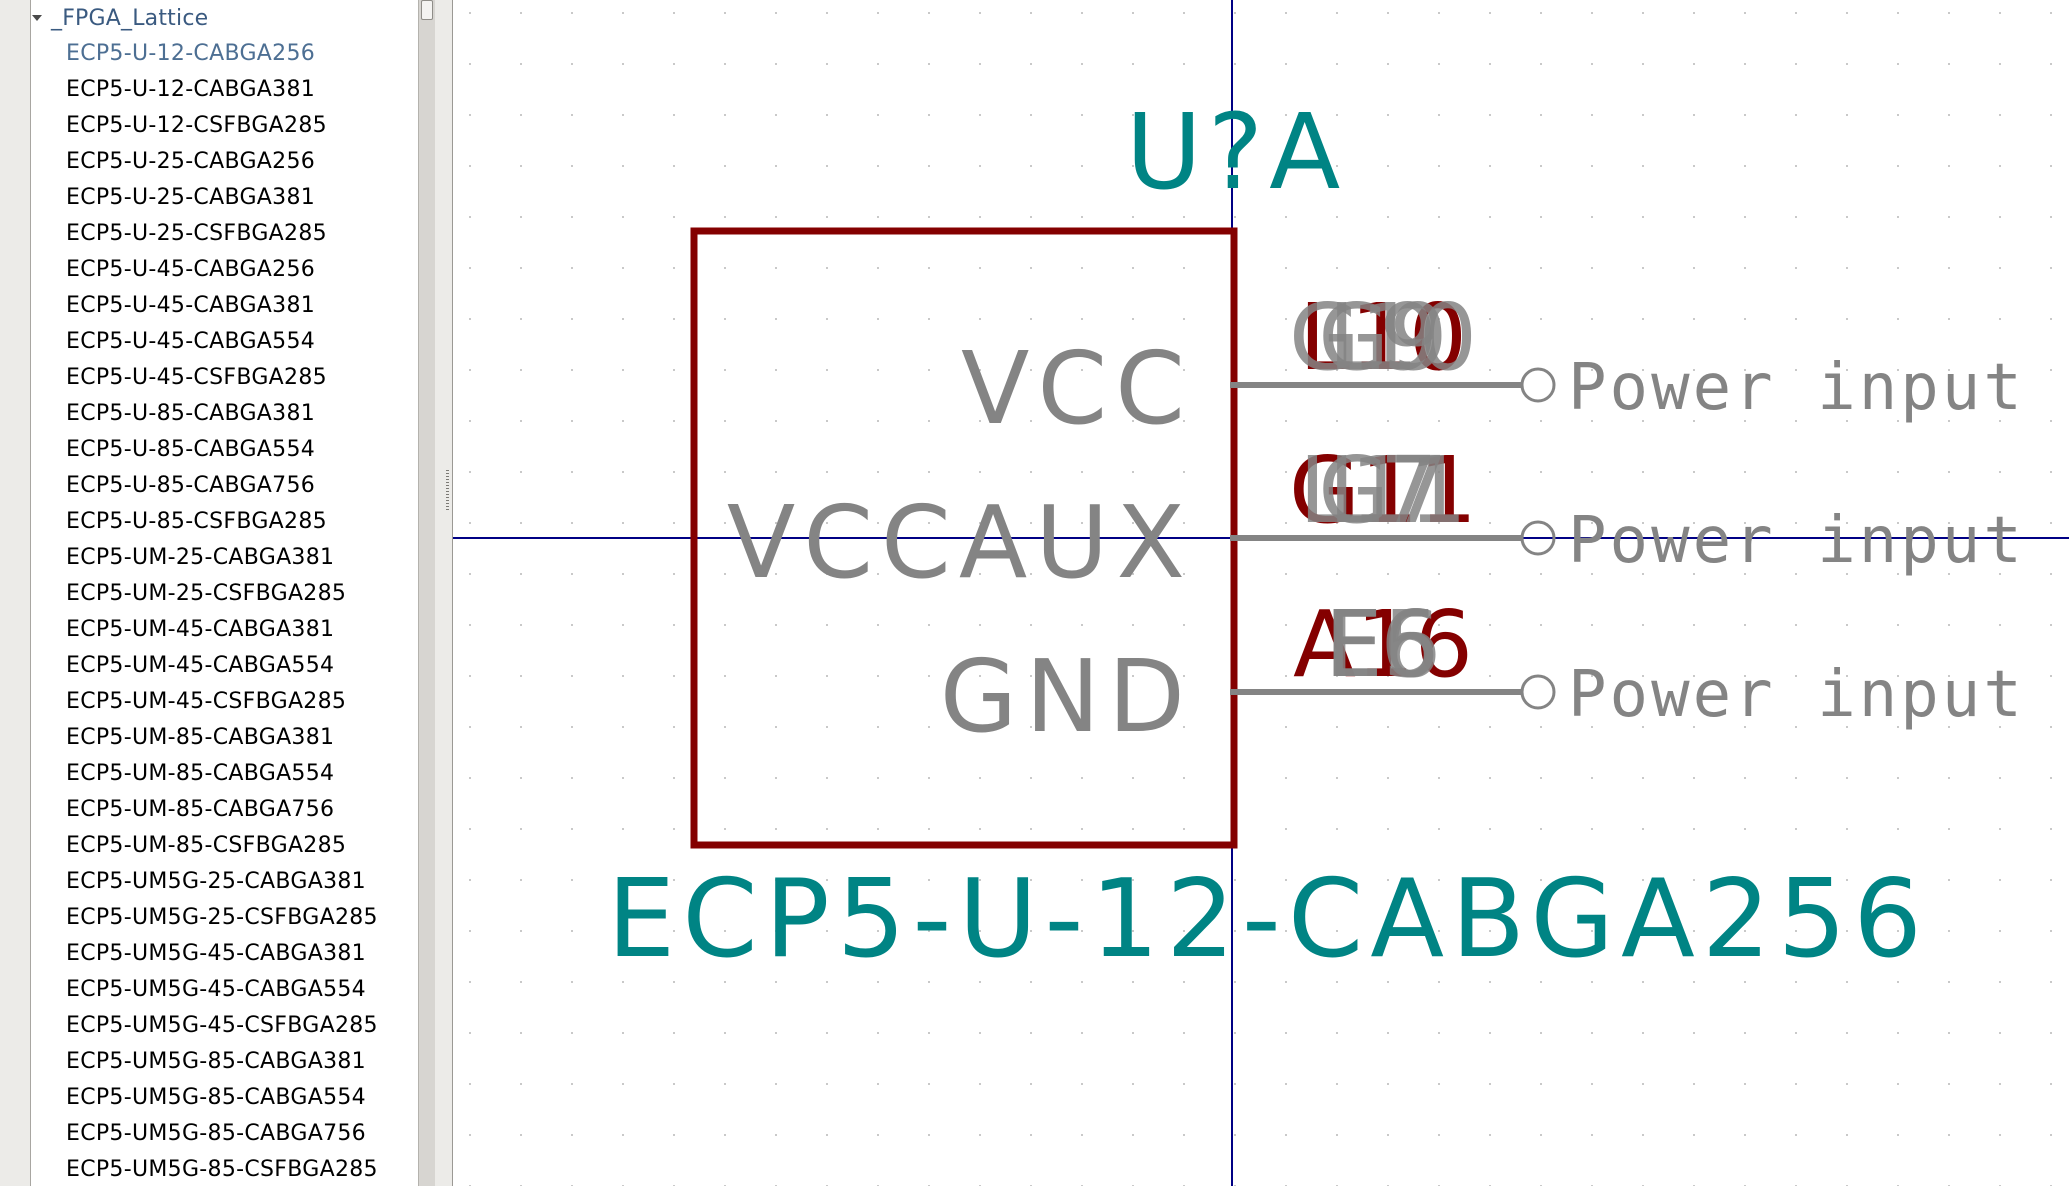 This screenshot has height=1186, width=2069. Describe the element at coordinates (222, 1062) in the screenshot. I see `symbol-list-item: ECP5-UM5G-85-CABGA381` at that location.